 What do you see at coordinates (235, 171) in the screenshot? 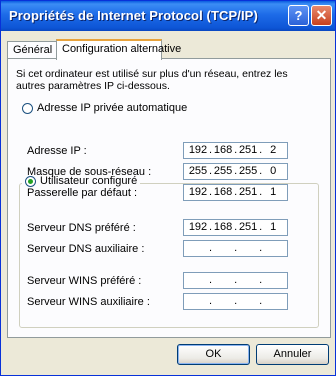
I see `subnet-mask-field: 255. 255. 255. 0` at bounding box center [235, 171].